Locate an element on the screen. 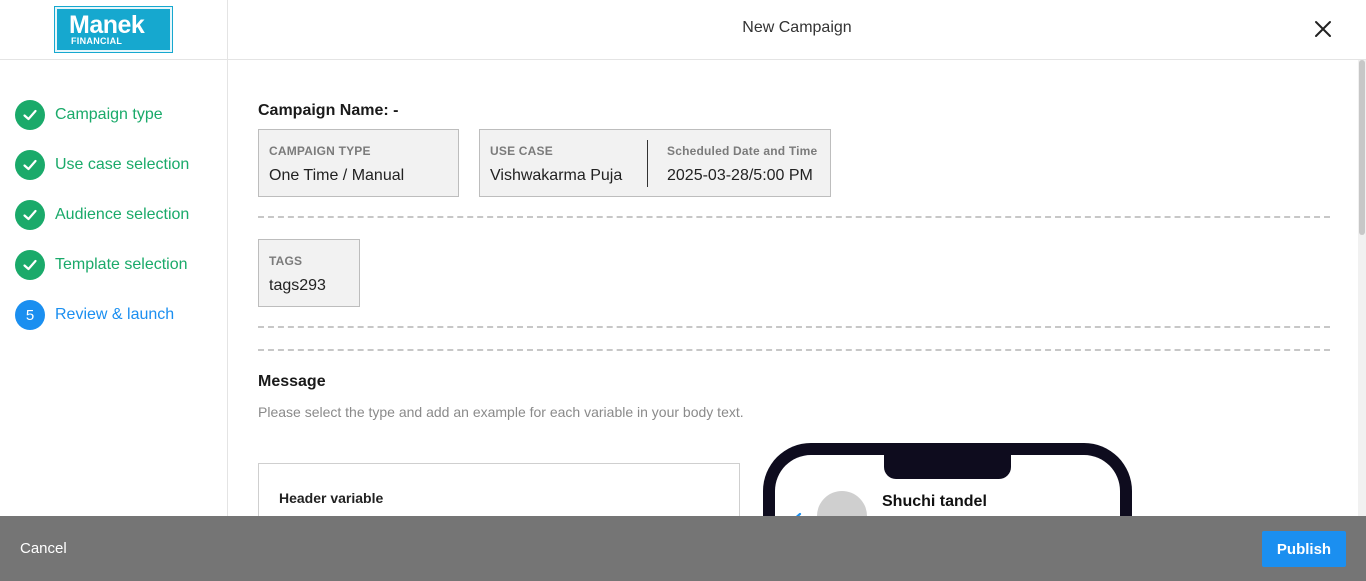 The height and width of the screenshot is (581, 1366). step-audience-selection: Audience selection is located at coordinates (102, 215).